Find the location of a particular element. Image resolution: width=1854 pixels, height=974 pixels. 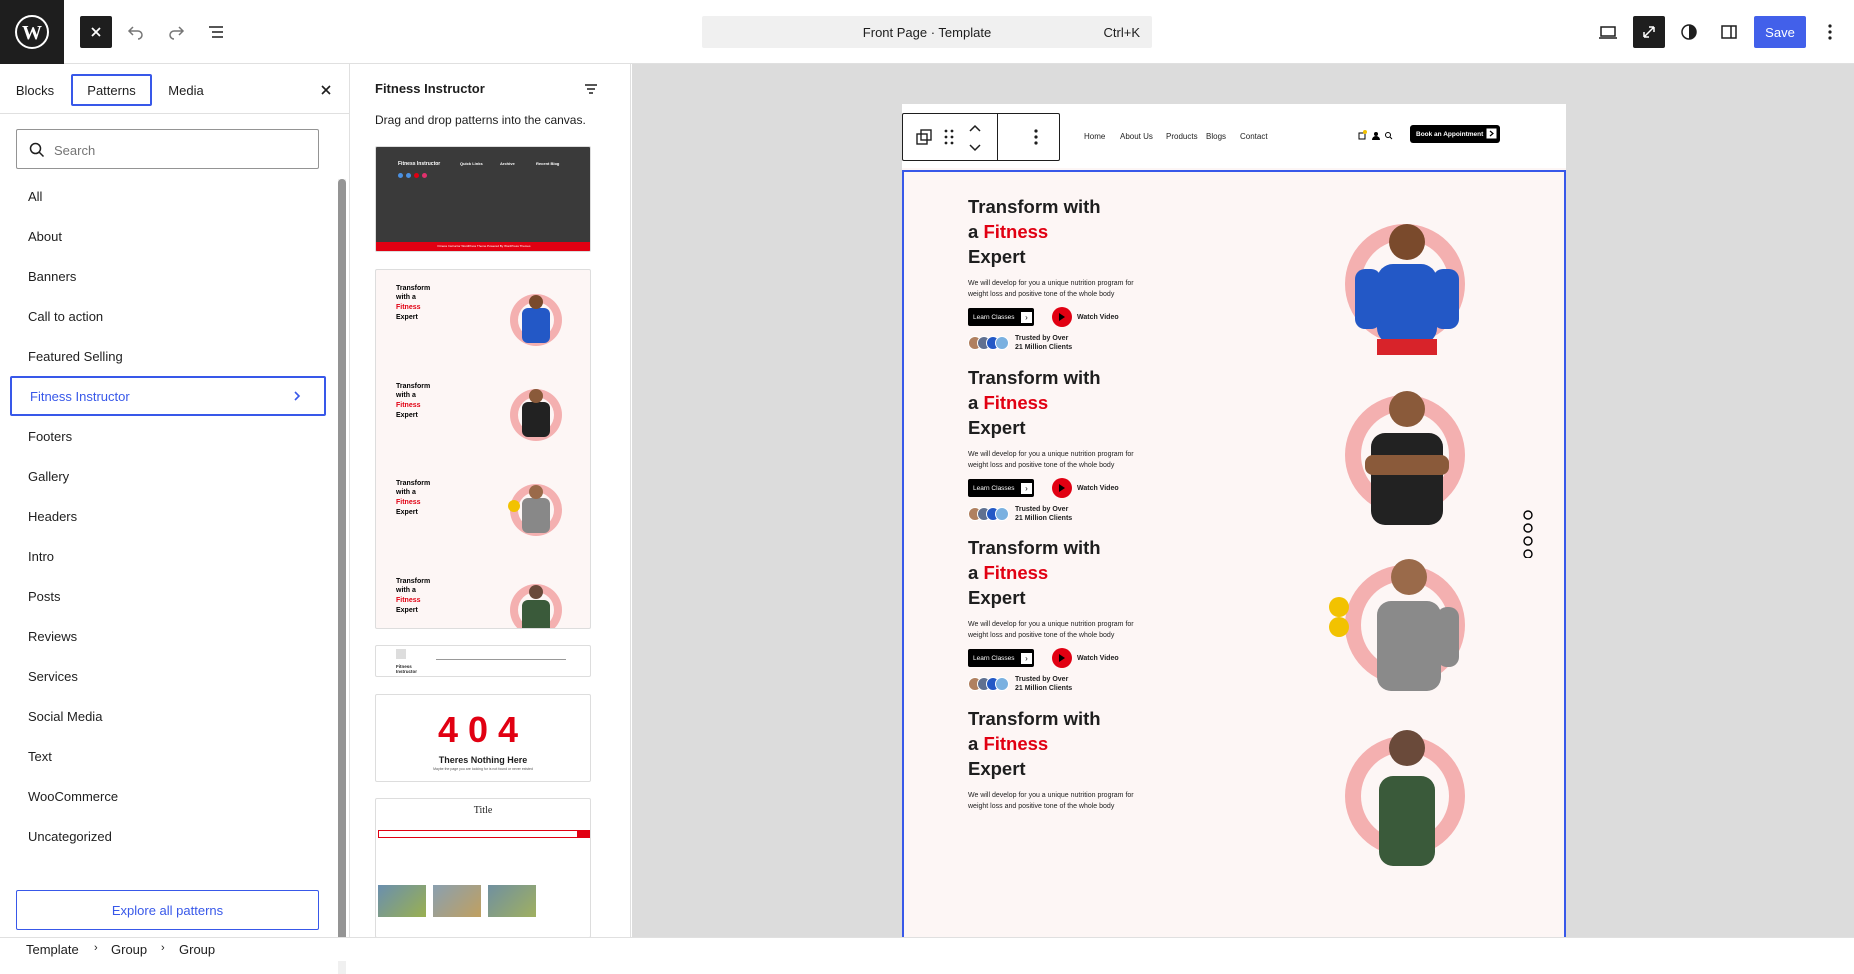

posts-search-bar is located at coordinates (484, 834).